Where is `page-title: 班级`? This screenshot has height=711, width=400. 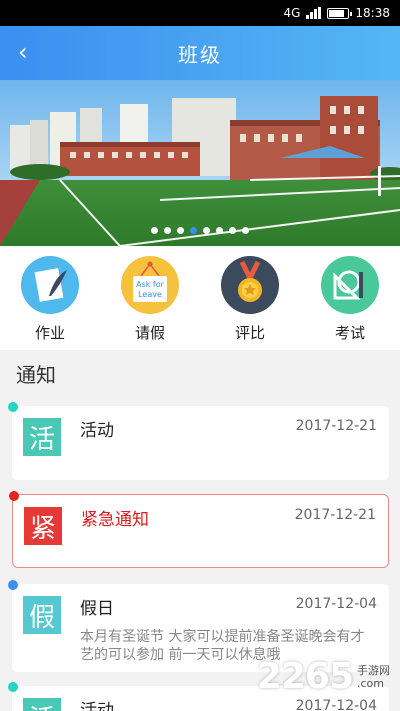
page-title: 班级 is located at coordinates (200, 54).